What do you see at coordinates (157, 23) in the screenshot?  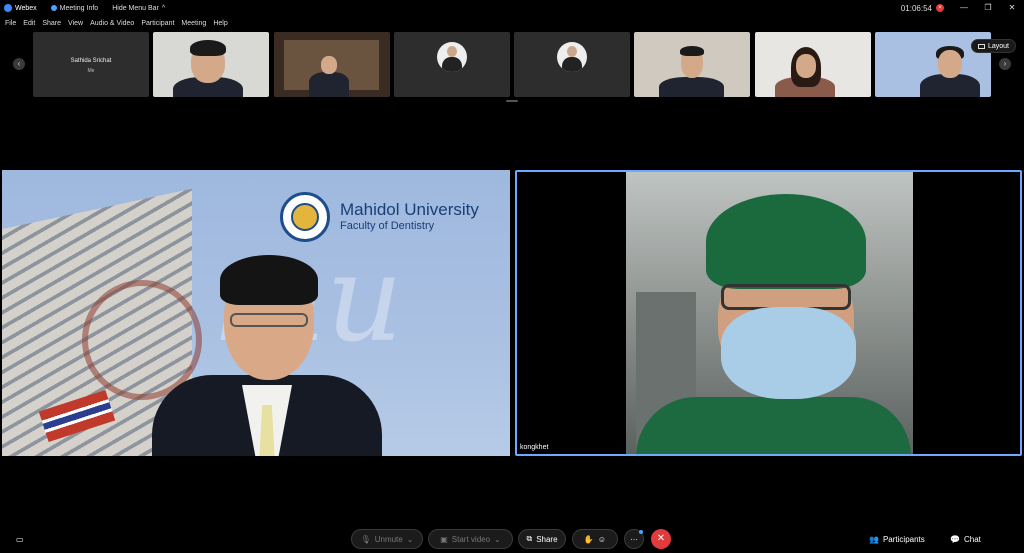 I see `menu-participant: Participant` at bounding box center [157, 23].